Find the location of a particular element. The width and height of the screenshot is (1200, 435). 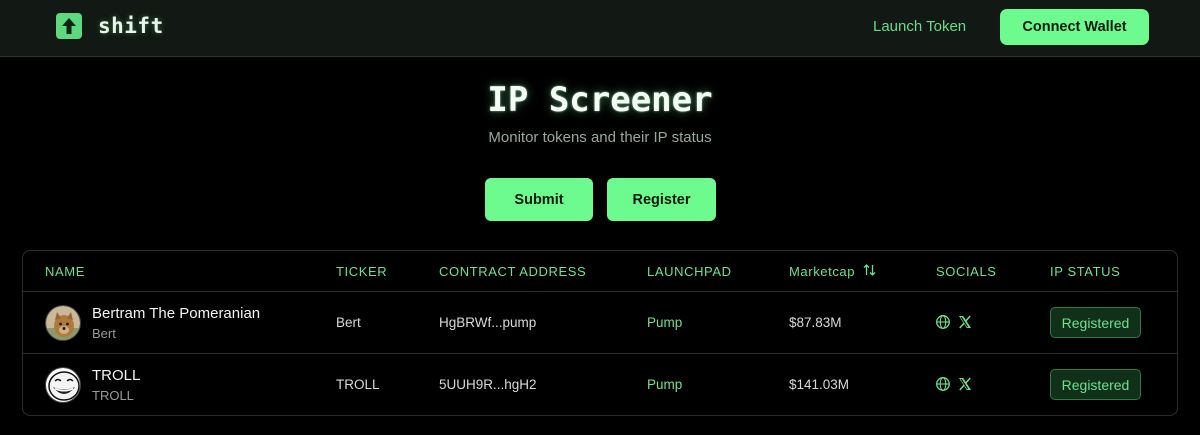

header-contract-address: CONTRACT ADDRESS is located at coordinates (512, 271).